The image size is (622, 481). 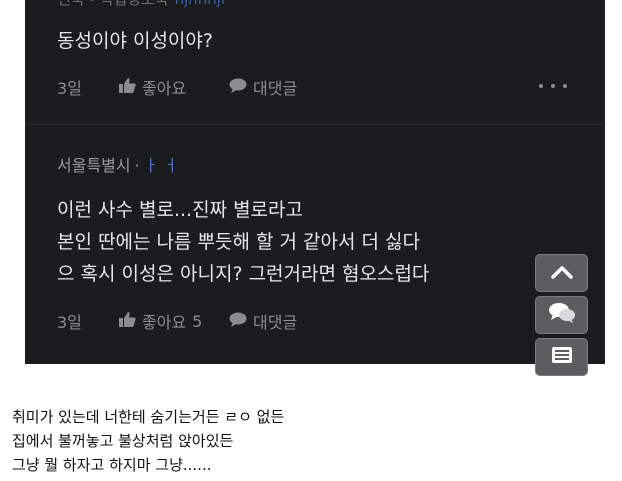 What do you see at coordinates (164, 88) in the screenshot?
I see `comment1-like-label: 좋아요` at bounding box center [164, 88].